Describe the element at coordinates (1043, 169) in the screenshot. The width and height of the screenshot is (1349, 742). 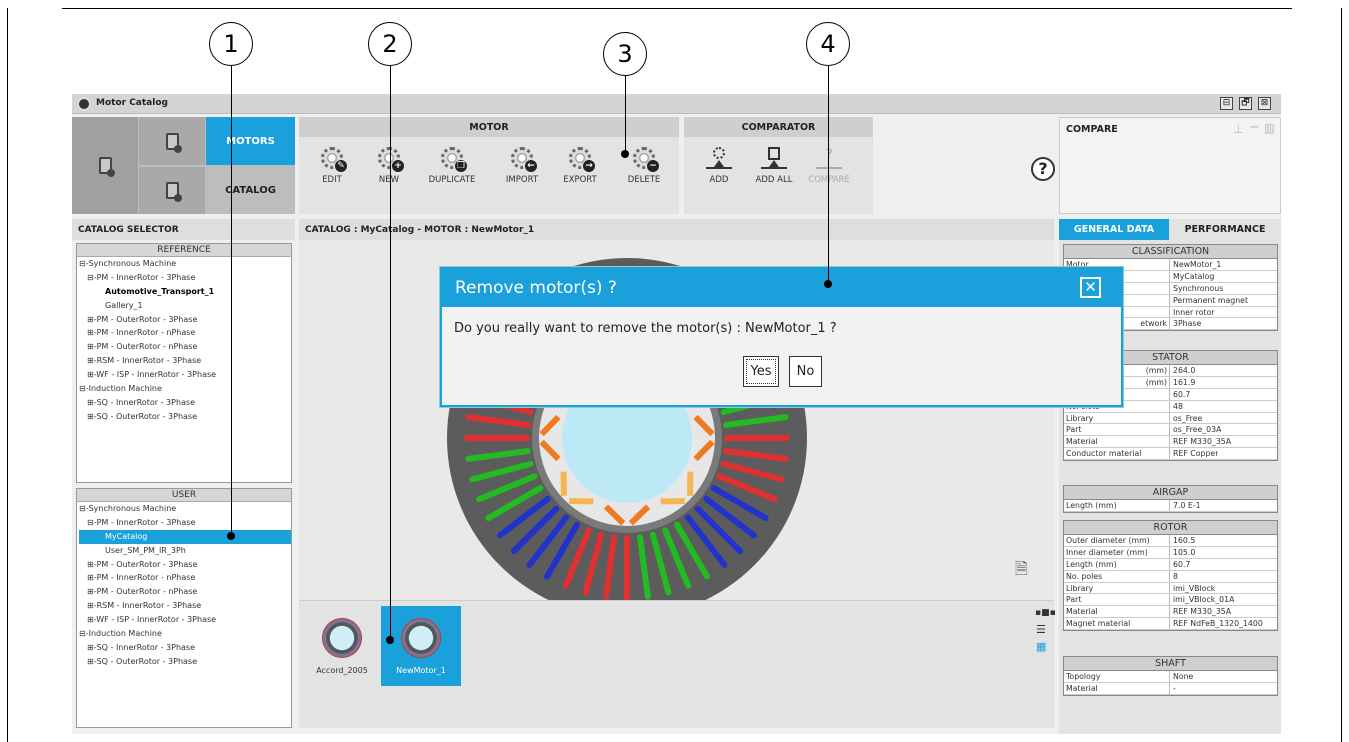
I see `help-button: ?` at that location.